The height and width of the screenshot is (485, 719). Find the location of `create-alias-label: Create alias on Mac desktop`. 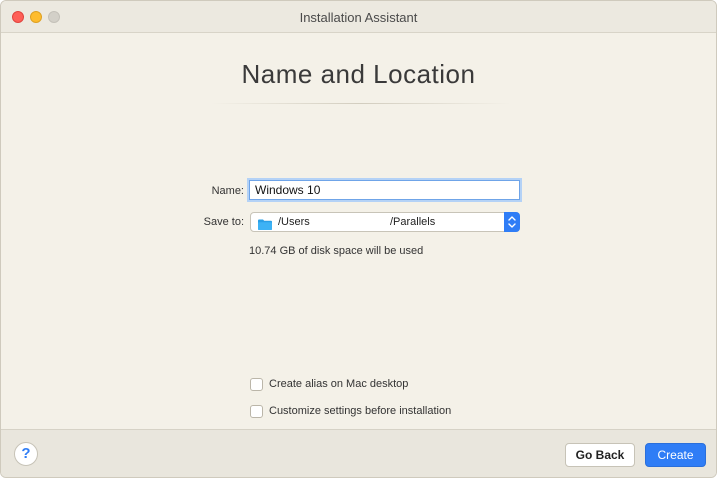

create-alias-label: Create alias on Mac desktop is located at coordinates (338, 384).